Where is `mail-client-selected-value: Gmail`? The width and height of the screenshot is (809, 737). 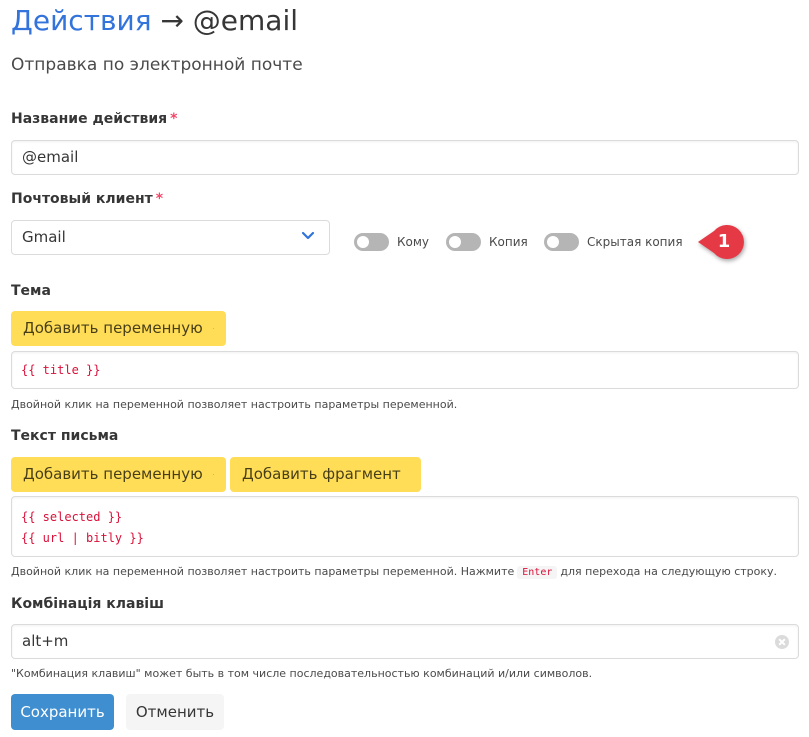
mail-client-selected-value: Gmail is located at coordinates (44, 237).